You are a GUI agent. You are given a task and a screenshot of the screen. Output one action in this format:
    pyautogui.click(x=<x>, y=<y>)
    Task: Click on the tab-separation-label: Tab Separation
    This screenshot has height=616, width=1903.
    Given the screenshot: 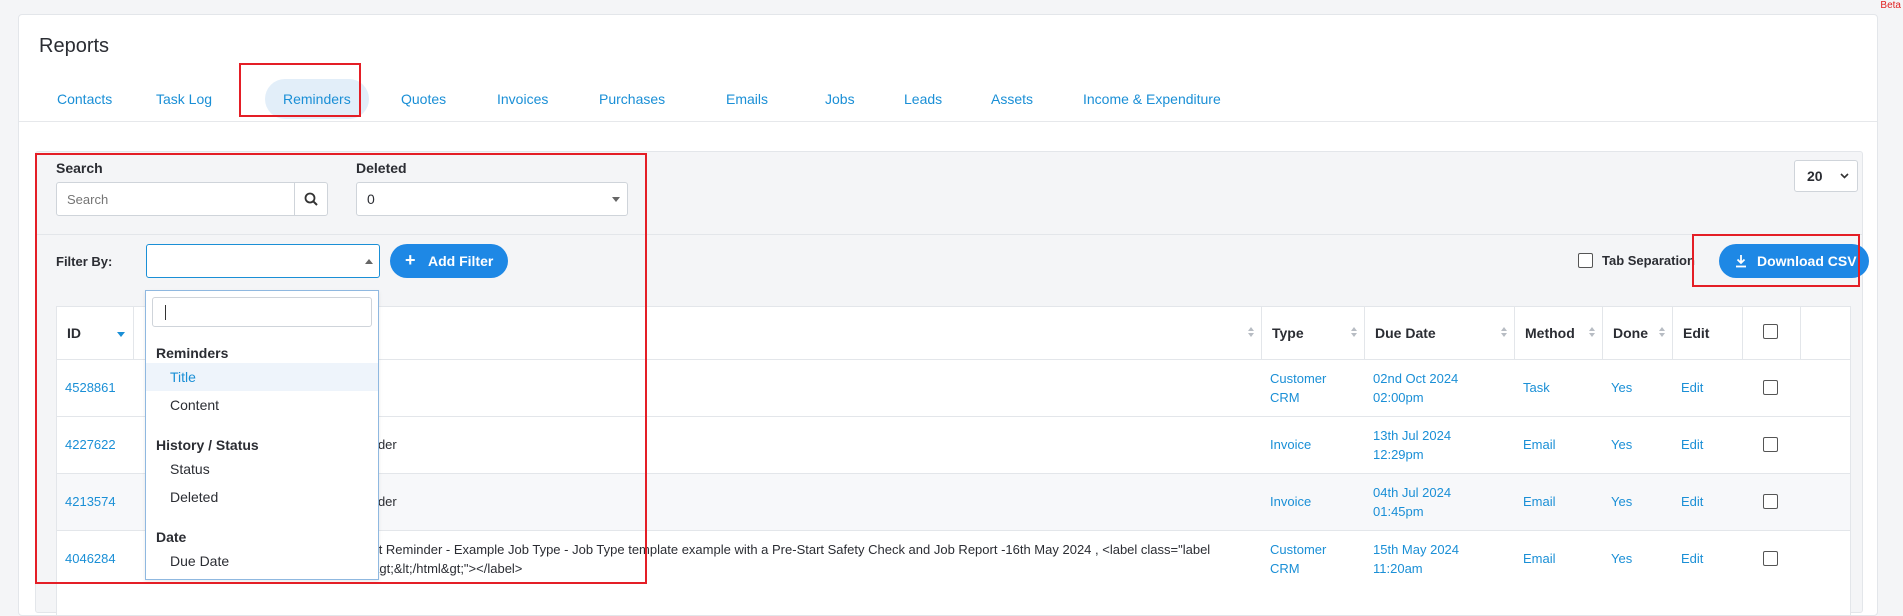 What is the action you would take?
    pyautogui.click(x=1648, y=260)
    